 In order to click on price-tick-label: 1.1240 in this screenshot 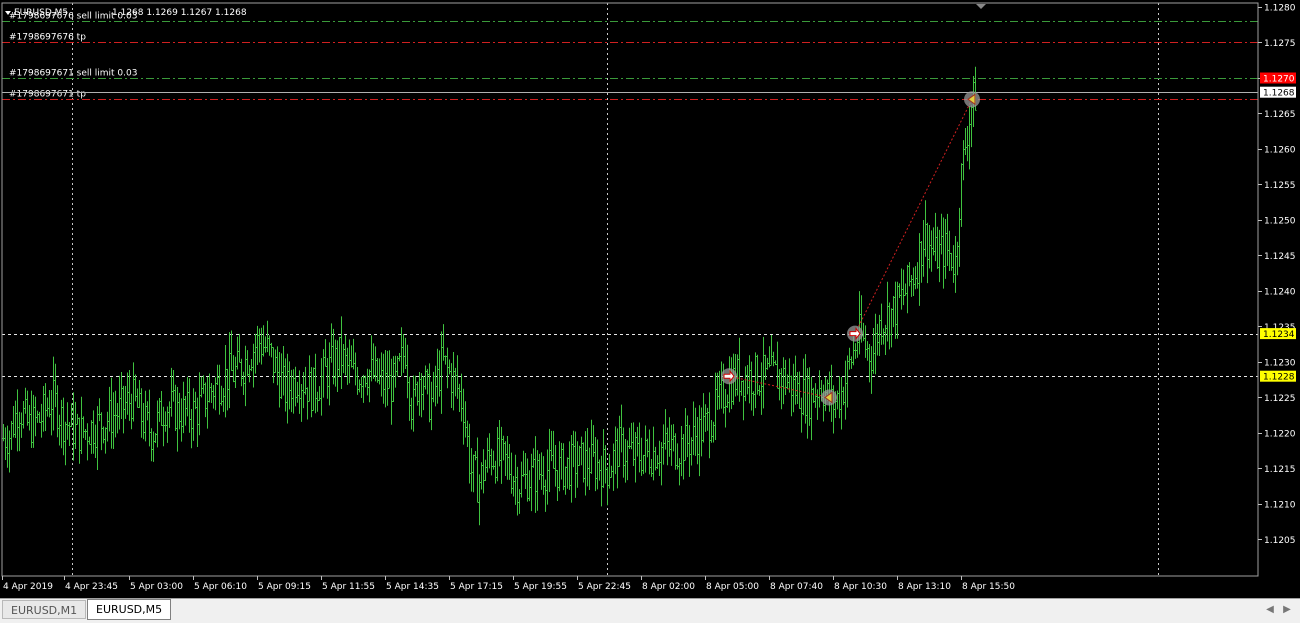, I will do `click(1280, 293)`.